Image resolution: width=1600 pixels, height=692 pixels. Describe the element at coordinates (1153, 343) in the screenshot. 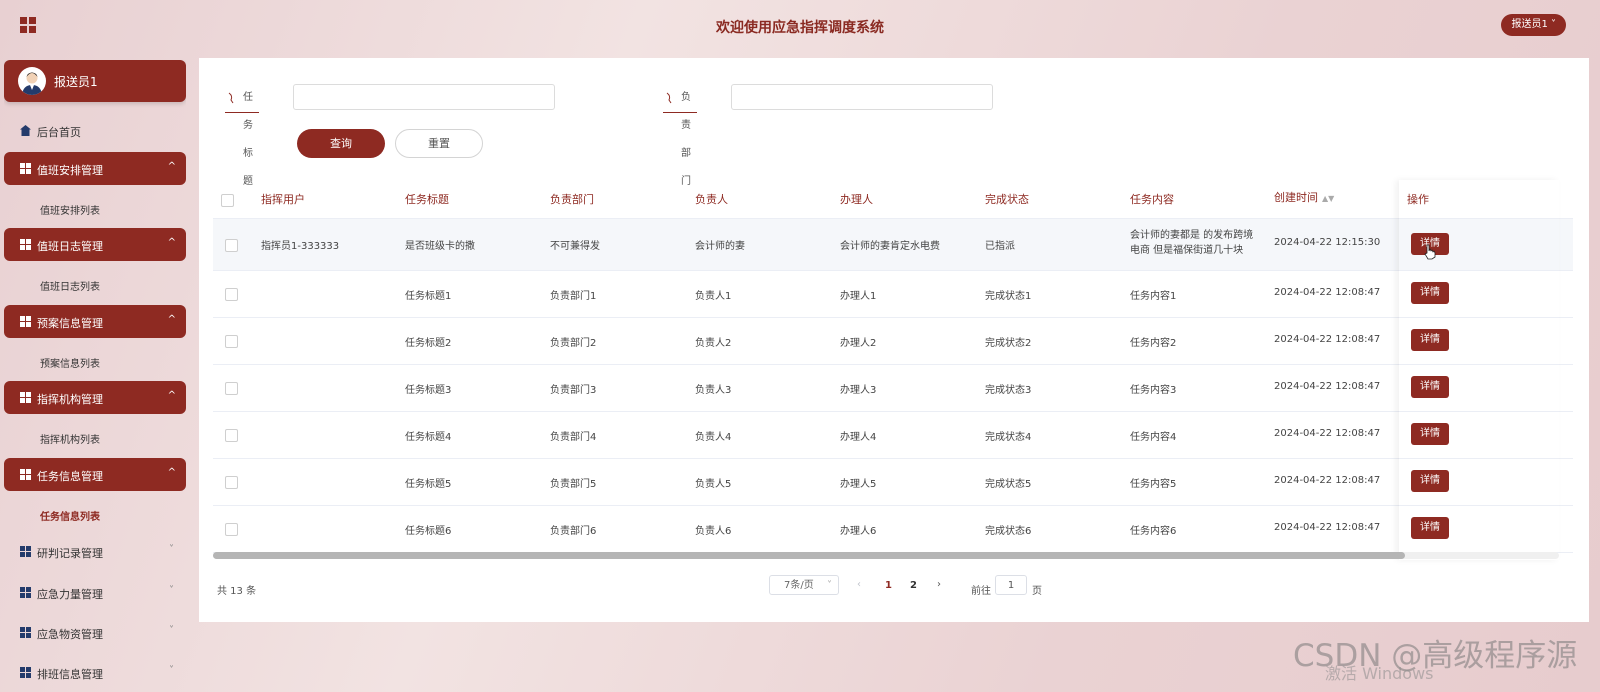

I see `cell-content: 任务内容2` at that location.